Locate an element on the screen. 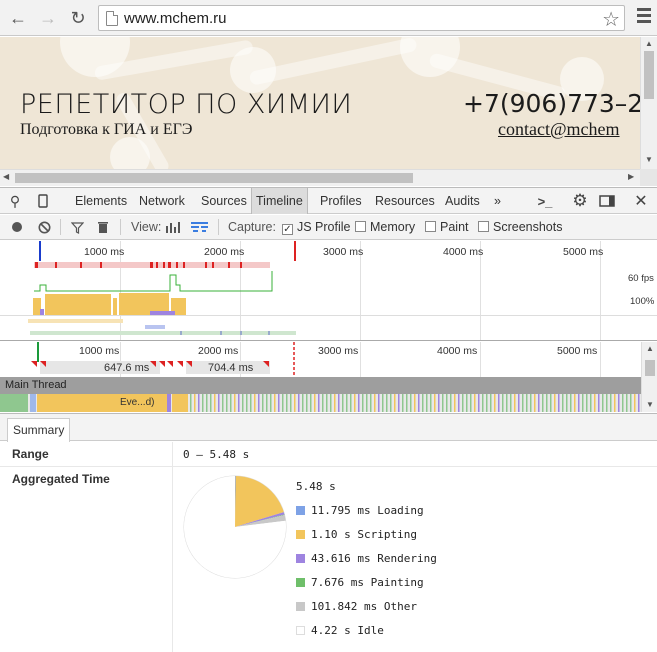  page-horizontal-scrollbar: ◀ ▶ is located at coordinates (320, 177).